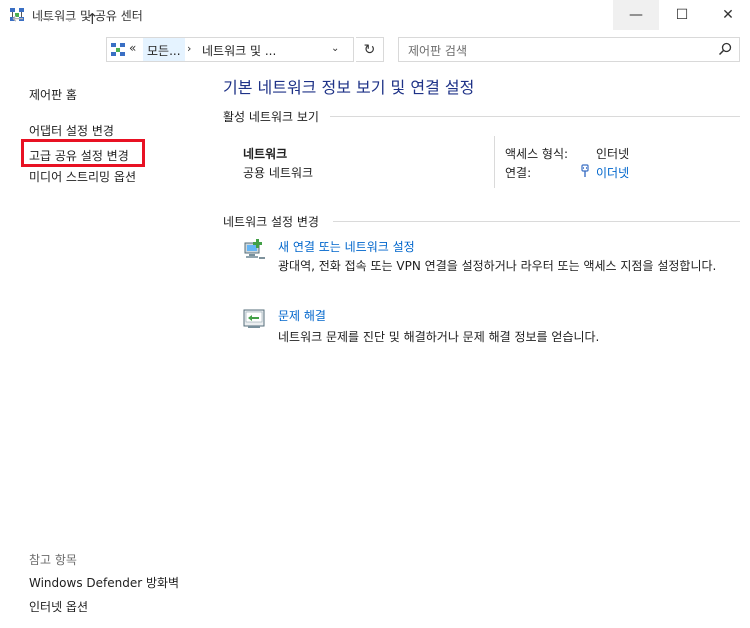 This screenshot has width=750, height=628. I want to click on change-settings-heading: 네트워크 설정 변경, so click(274, 221).